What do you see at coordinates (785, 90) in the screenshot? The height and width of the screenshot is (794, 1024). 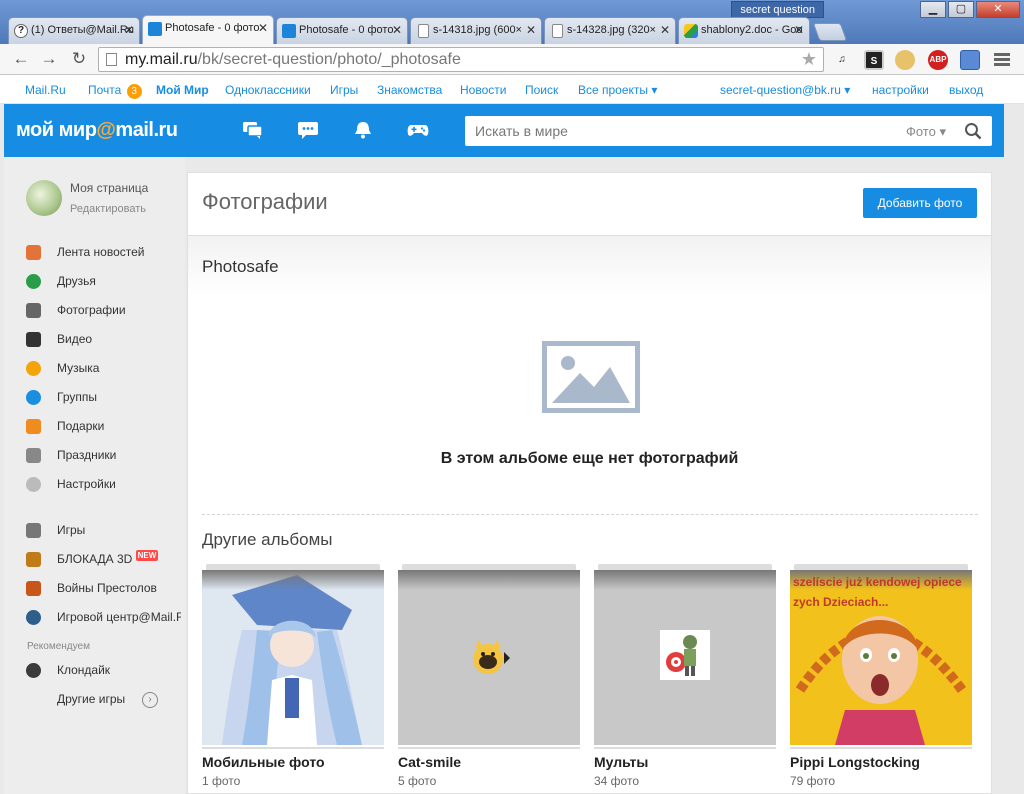 I see `account-email-dropdown: secret-question@bk.ru ▾` at bounding box center [785, 90].